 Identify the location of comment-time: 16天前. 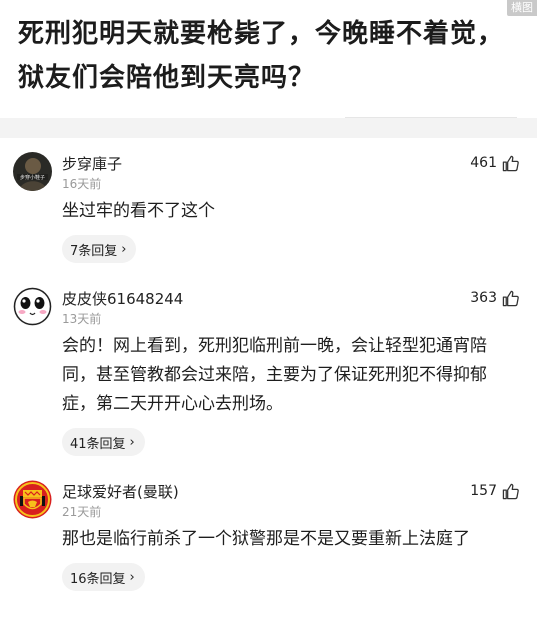
(82, 184).